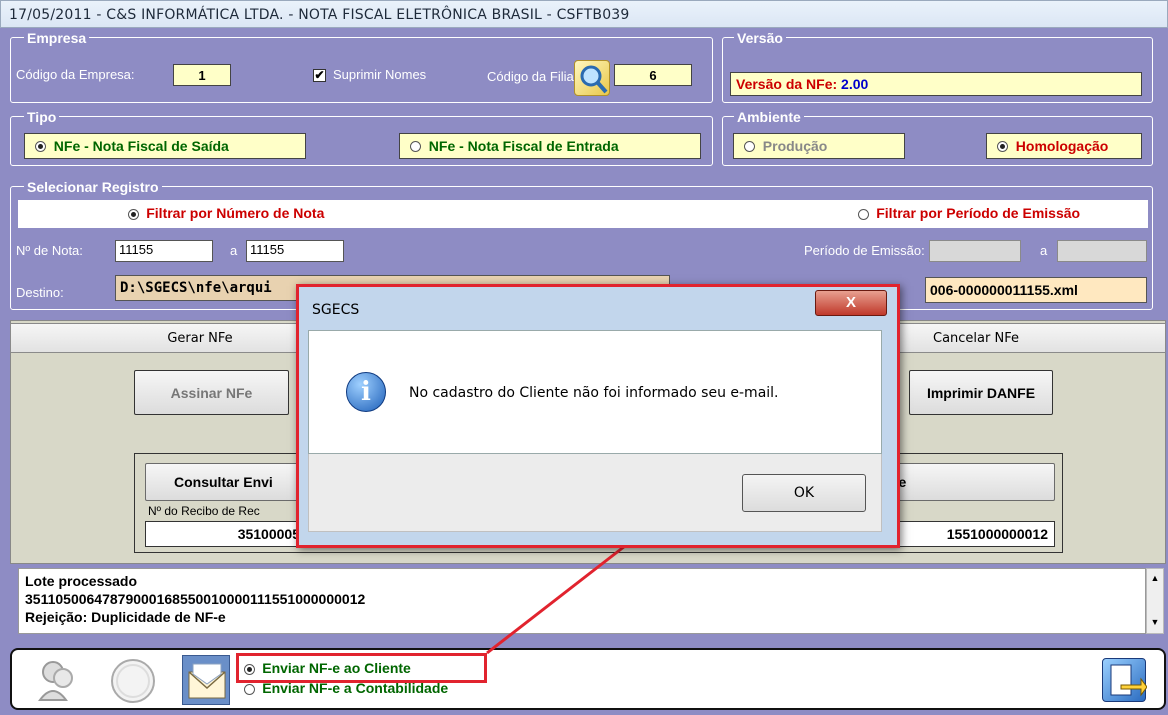  What do you see at coordinates (366, 392) in the screenshot?
I see `info-icon: i` at bounding box center [366, 392].